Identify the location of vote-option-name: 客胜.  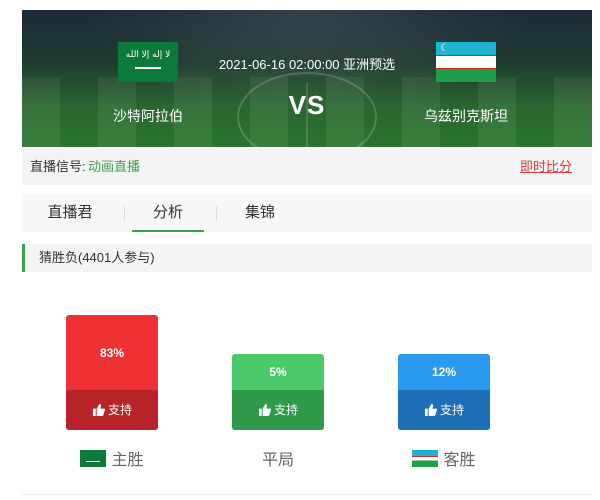
(444, 458).